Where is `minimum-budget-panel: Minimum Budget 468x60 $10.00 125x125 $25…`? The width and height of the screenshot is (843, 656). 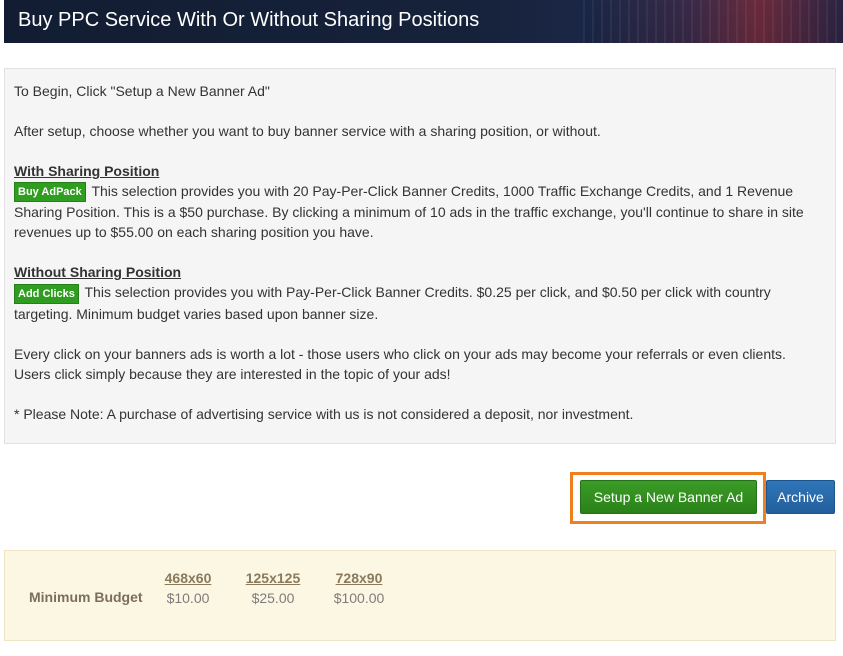
minimum-budget-panel: Minimum Budget 468x60 $10.00 125x125 $25… is located at coordinates (420, 595).